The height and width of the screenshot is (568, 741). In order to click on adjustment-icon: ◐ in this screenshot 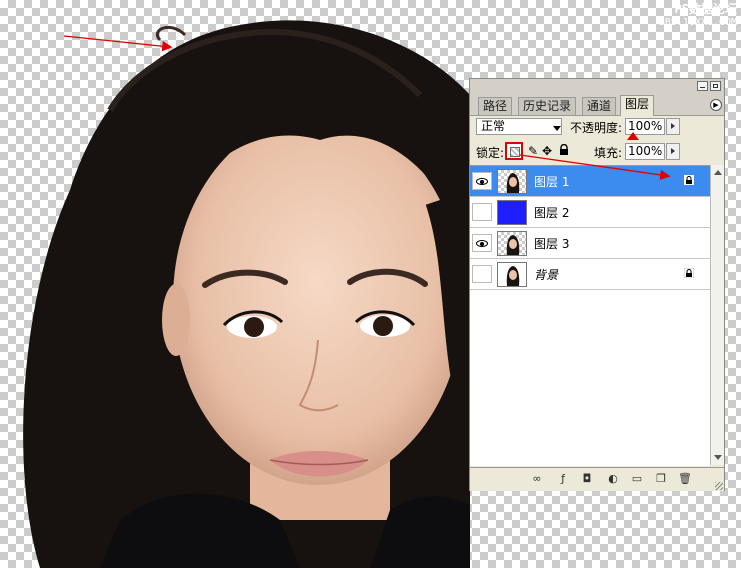, I will do `click(613, 479)`.